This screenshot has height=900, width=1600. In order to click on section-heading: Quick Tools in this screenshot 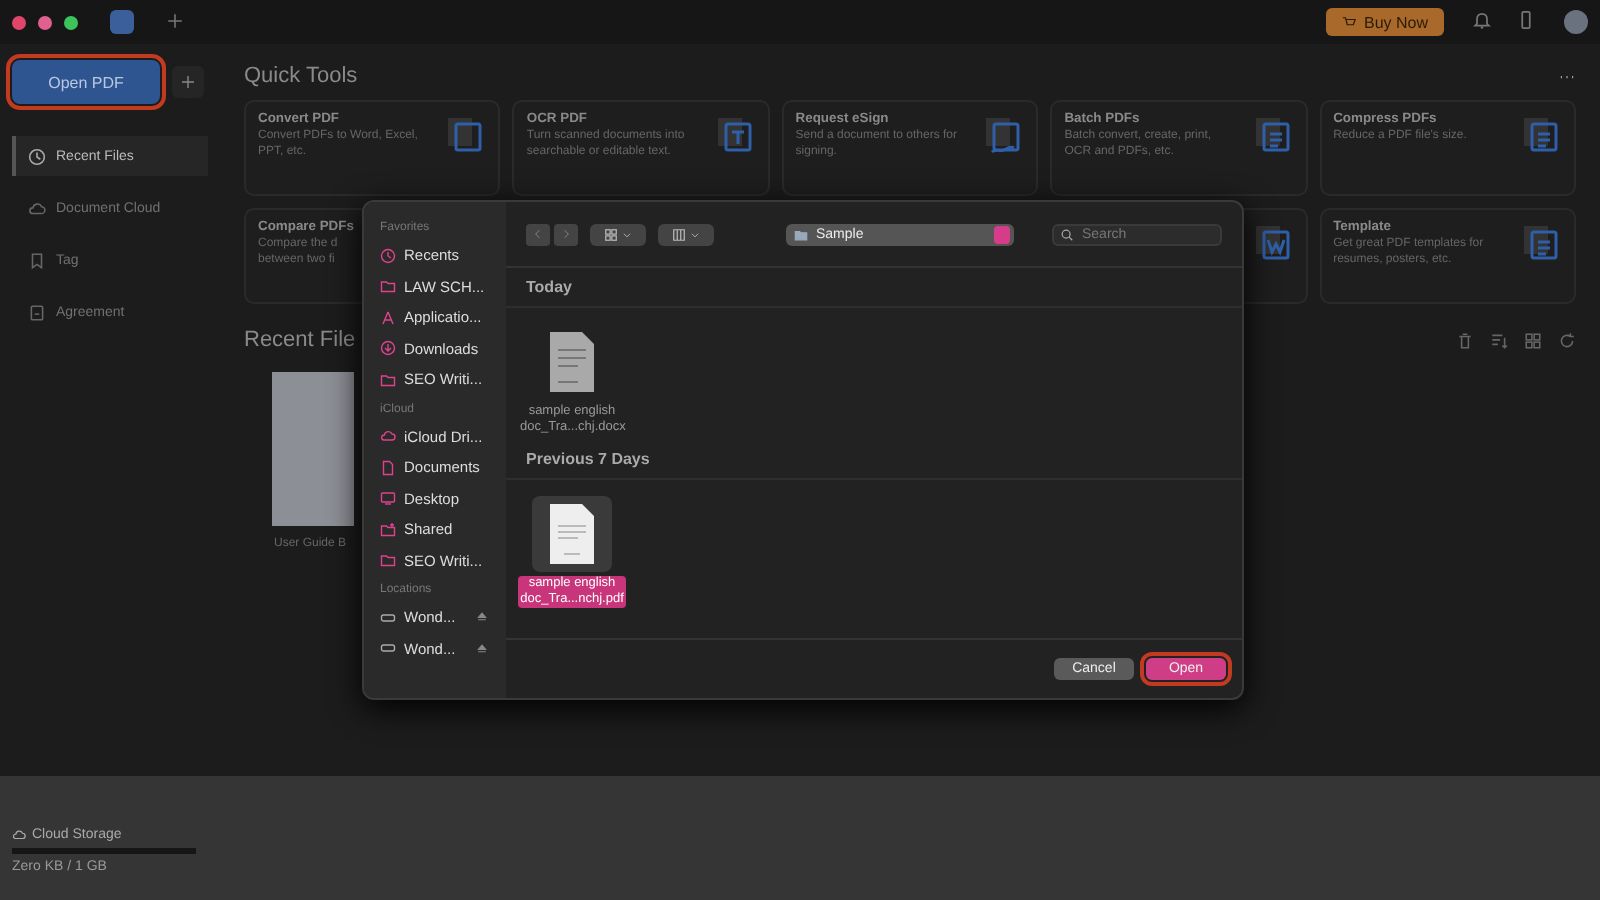, I will do `click(301, 76)`.